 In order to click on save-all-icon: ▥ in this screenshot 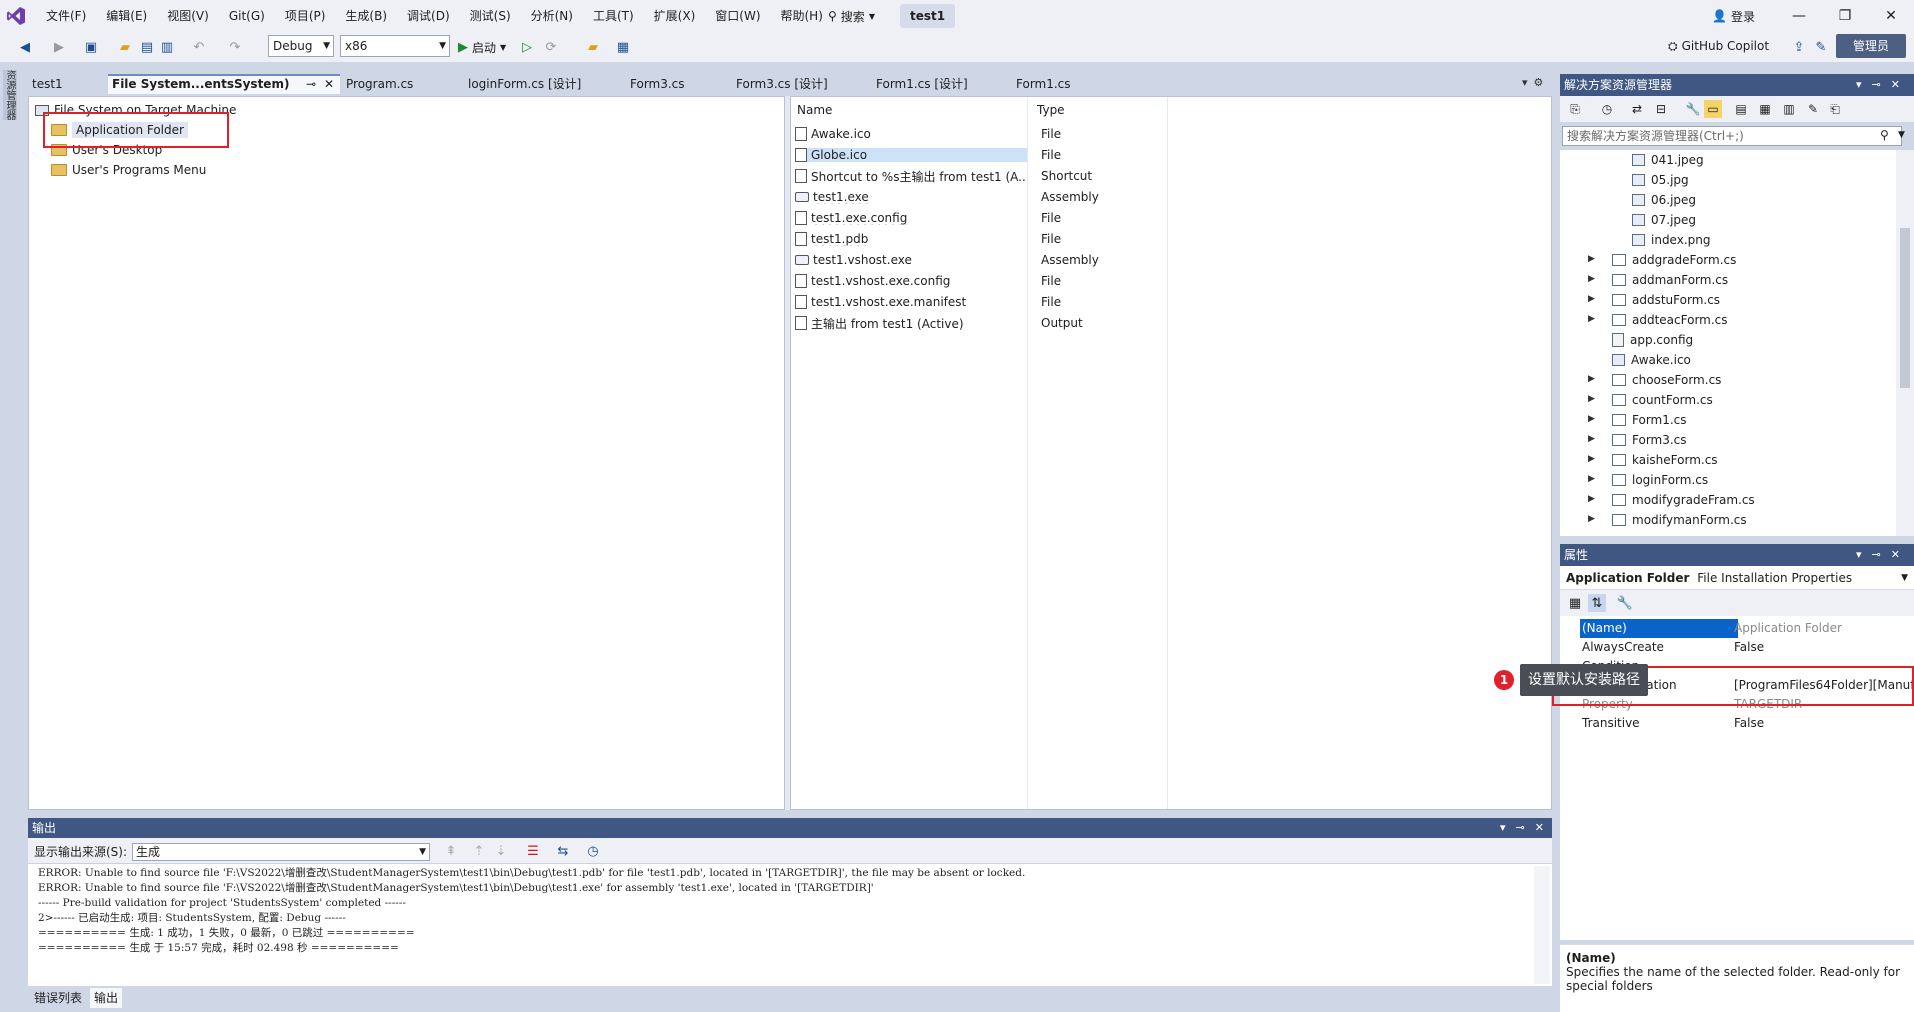, I will do `click(167, 47)`.